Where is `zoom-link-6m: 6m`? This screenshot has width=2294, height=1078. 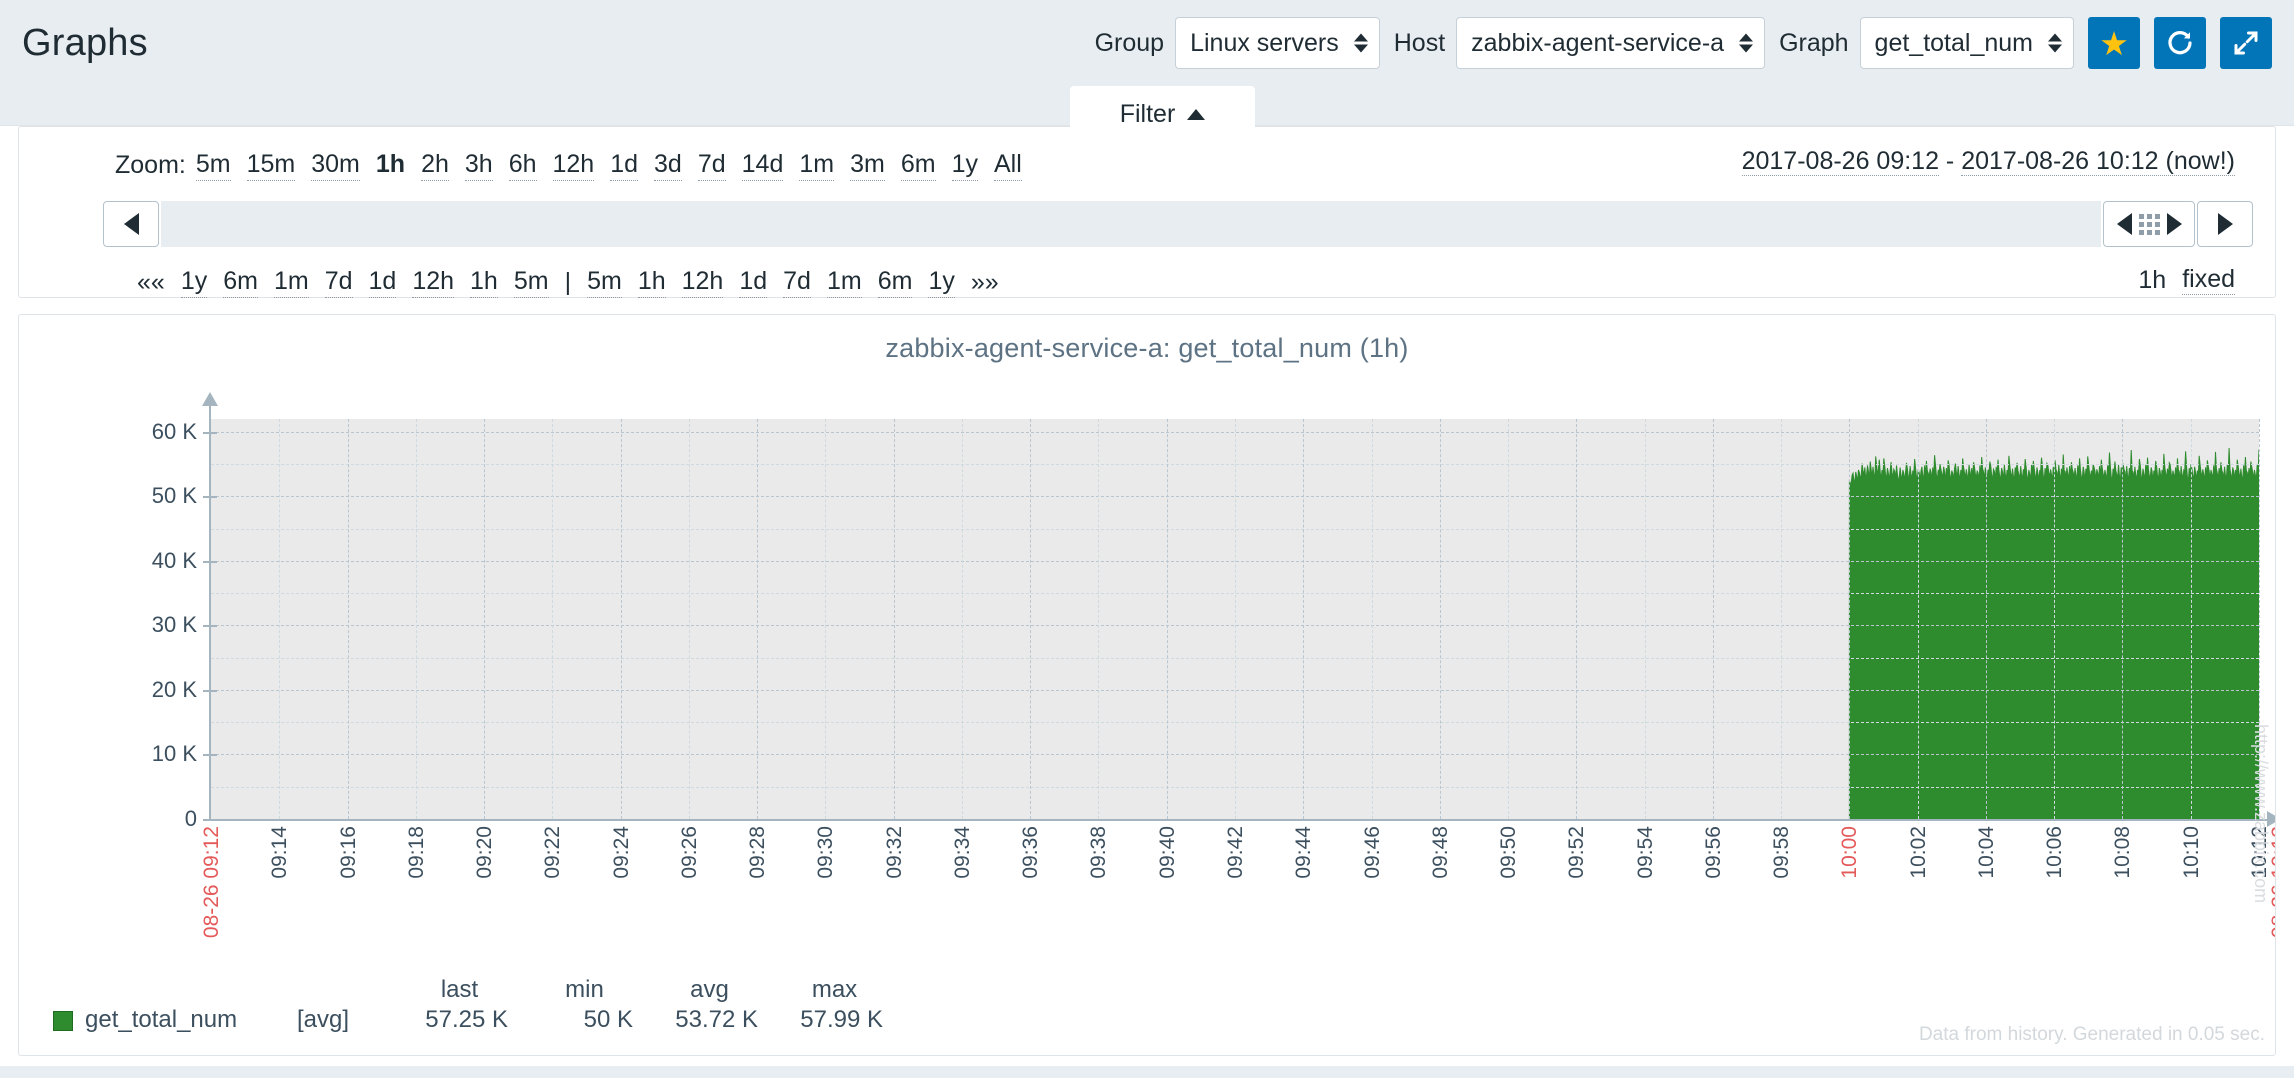
zoom-link-6m: 6m is located at coordinates (918, 165).